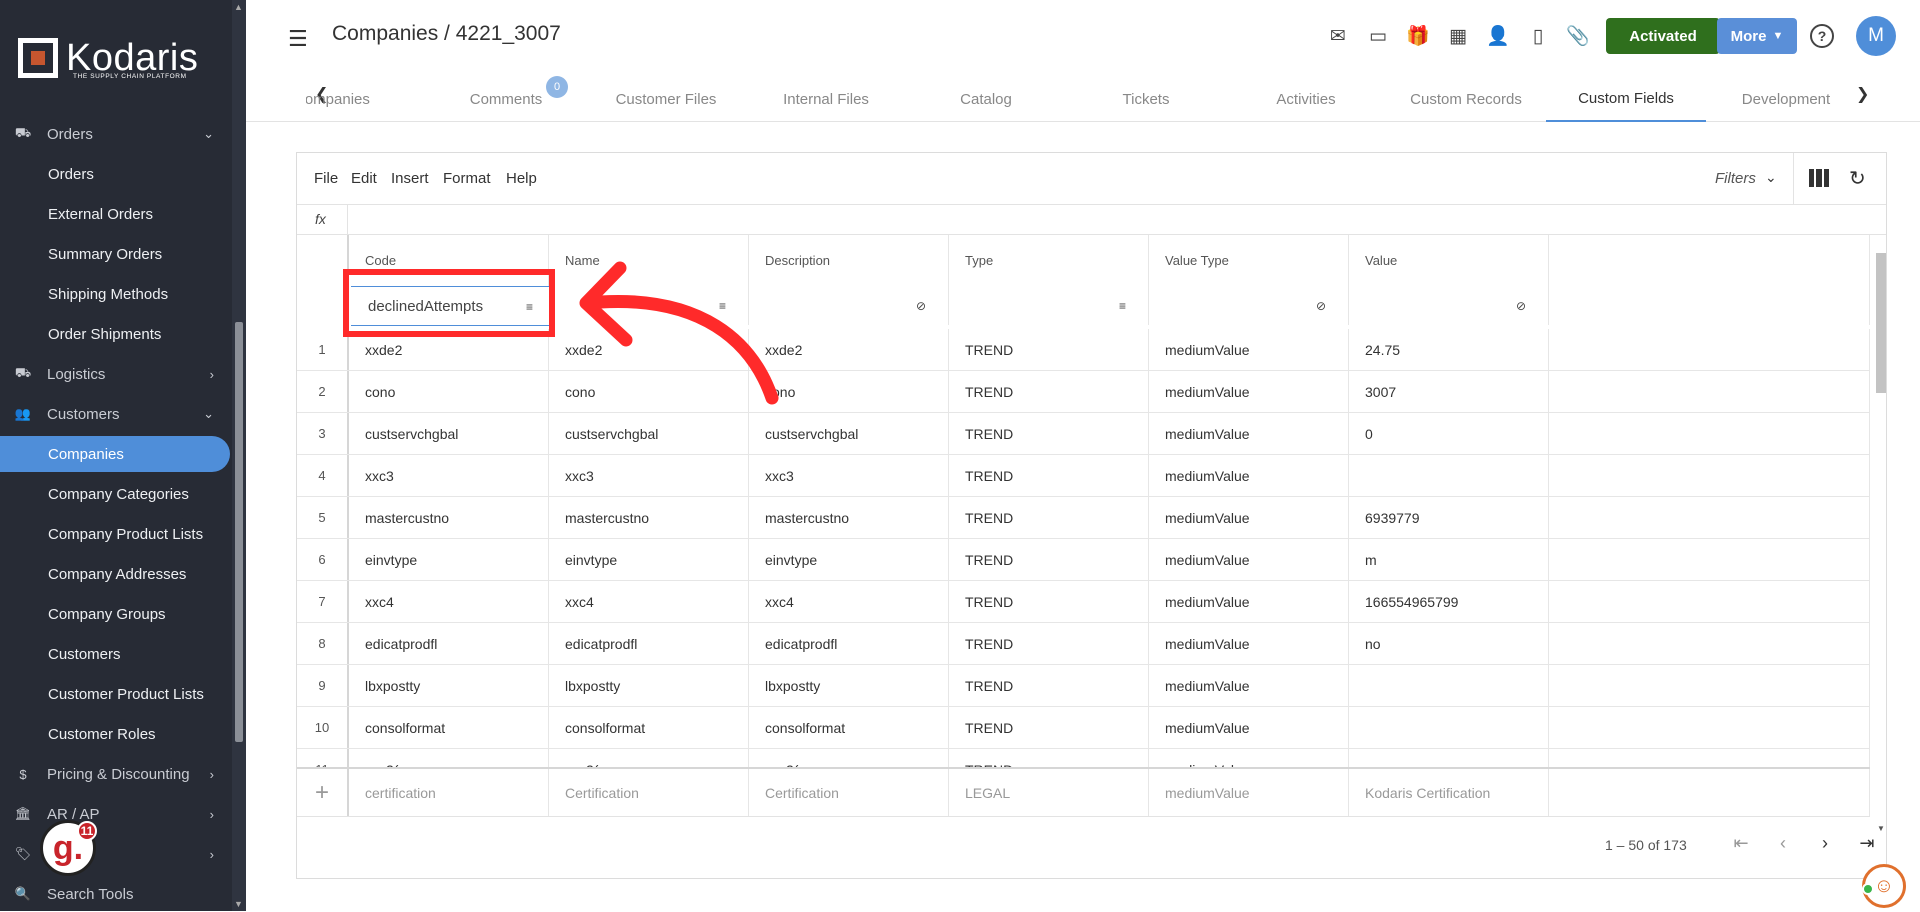 The height and width of the screenshot is (912, 1920). What do you see at coordinates (116, 174) in the screenshot?
I see `sidebar-item-orders: Orders` at bounding box center [116, 174].